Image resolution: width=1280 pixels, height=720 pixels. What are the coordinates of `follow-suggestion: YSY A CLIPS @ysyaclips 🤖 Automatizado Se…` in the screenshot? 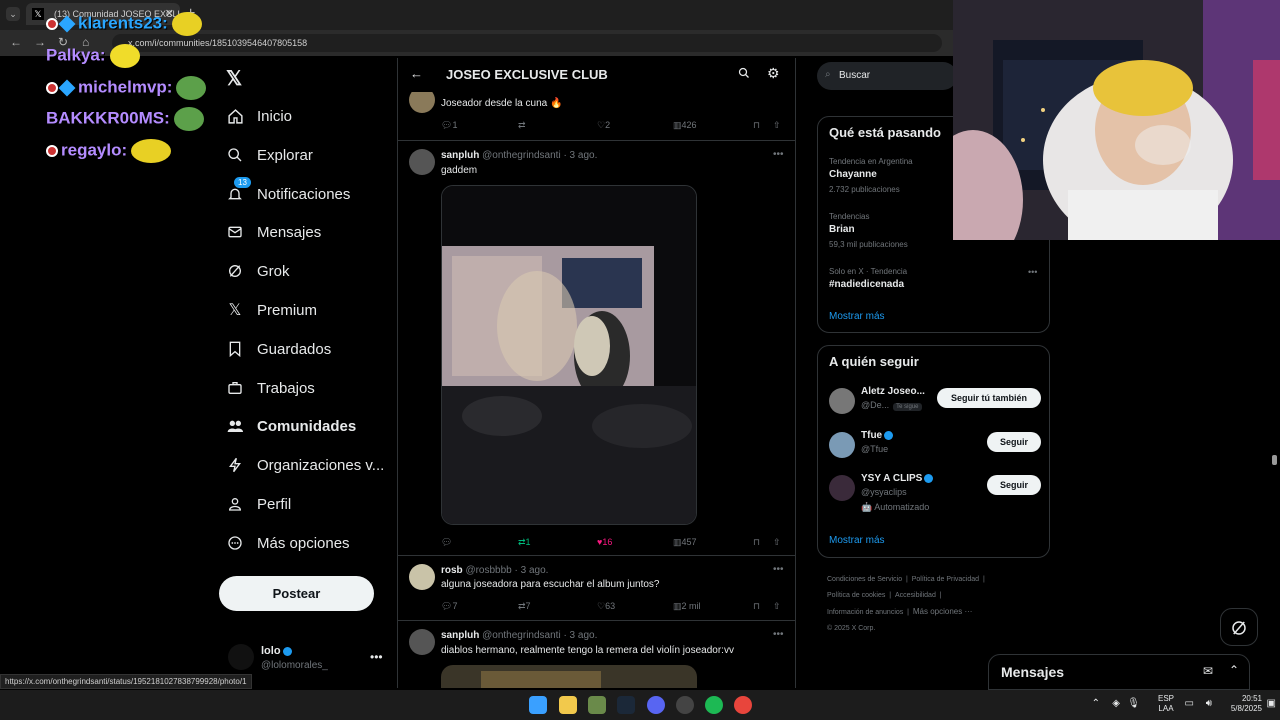 It's located at (935, 498).